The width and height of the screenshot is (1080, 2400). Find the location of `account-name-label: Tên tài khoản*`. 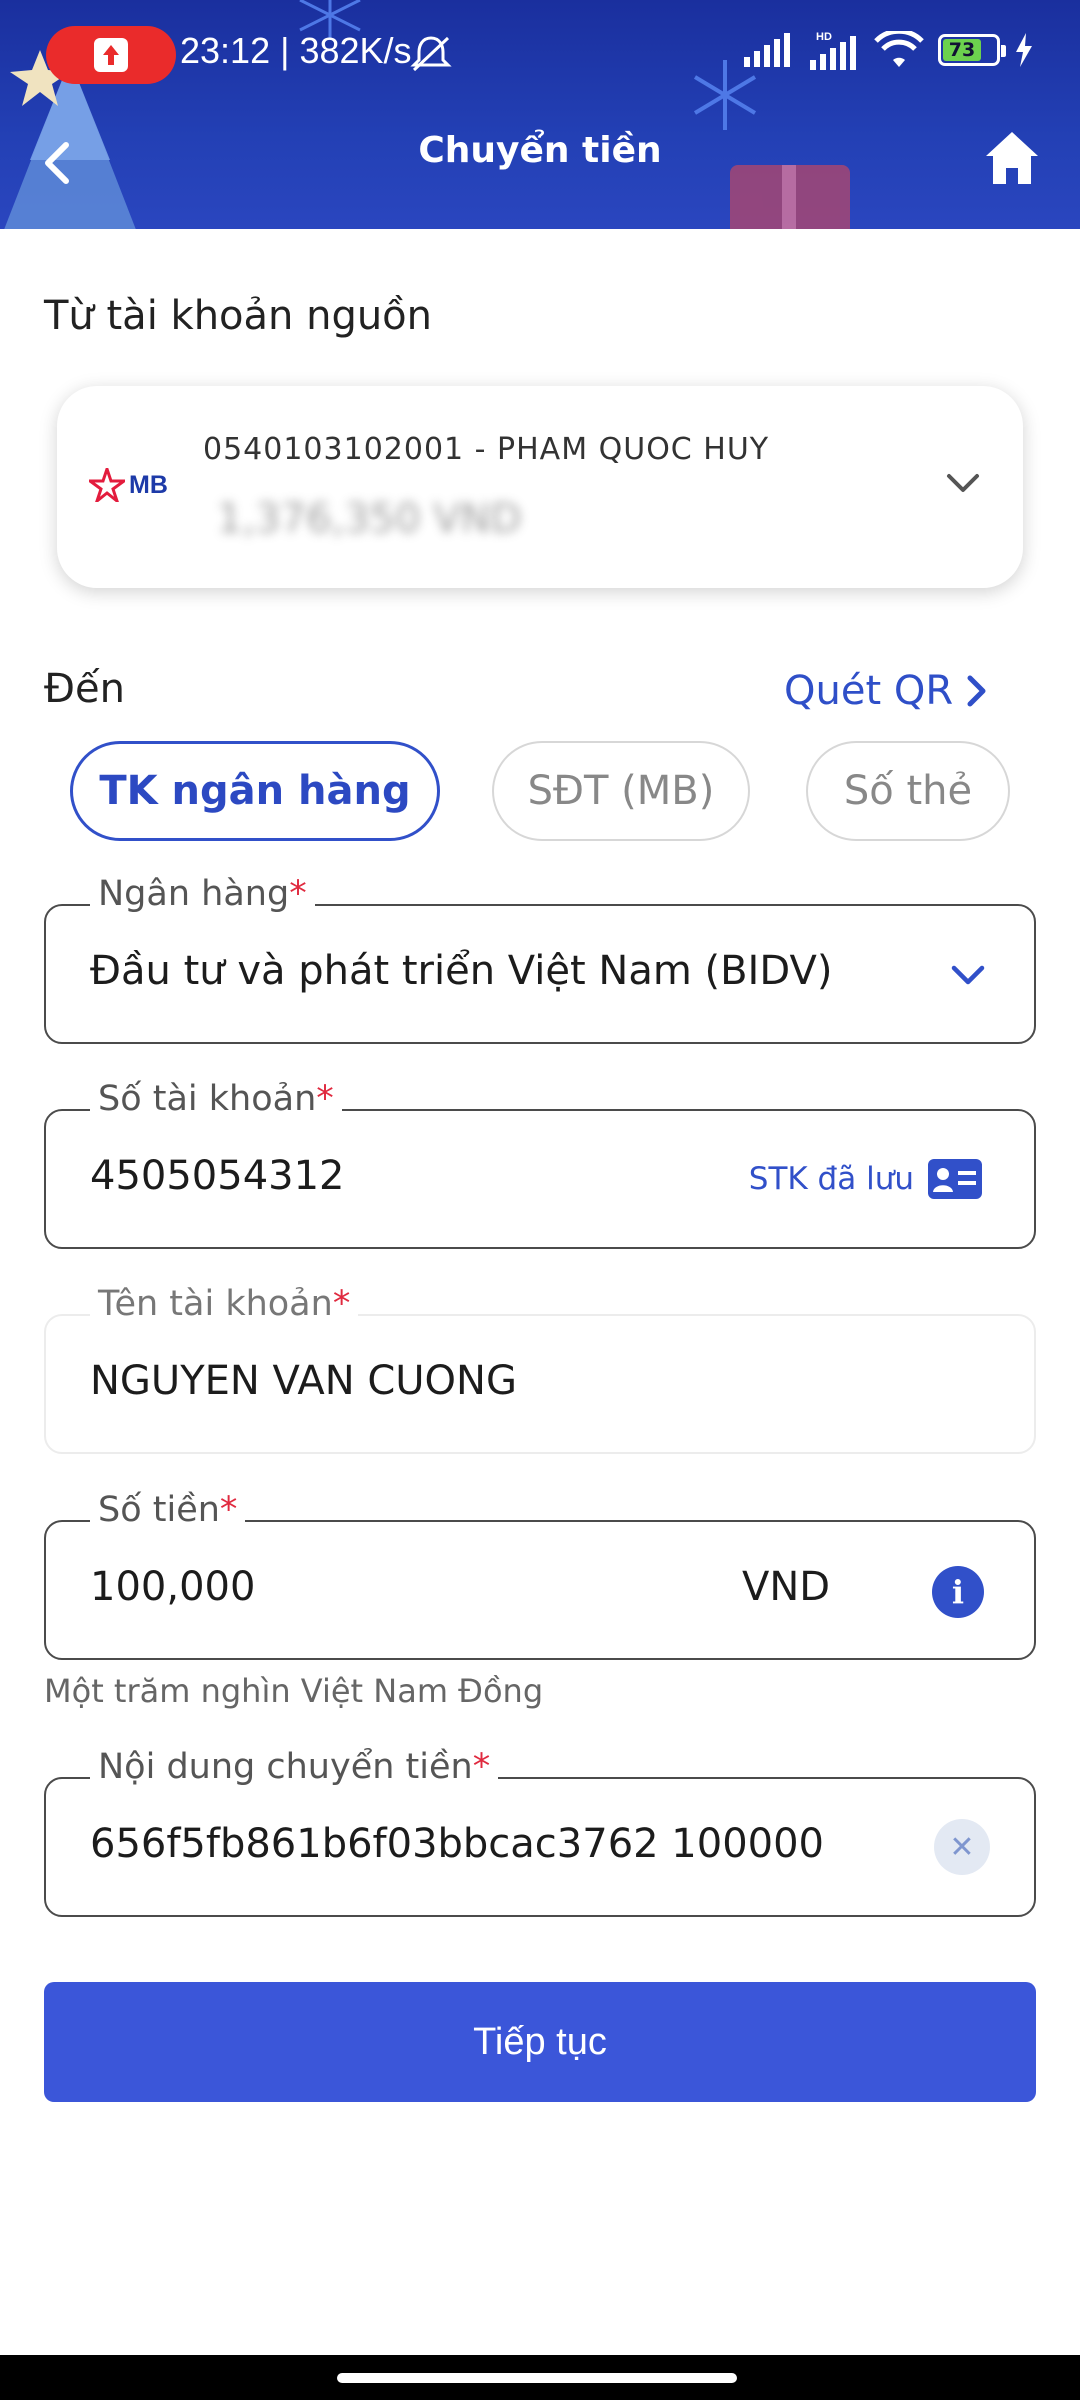

account-name-label: Tên tài khoản* is located at coordinates (224, 1304).